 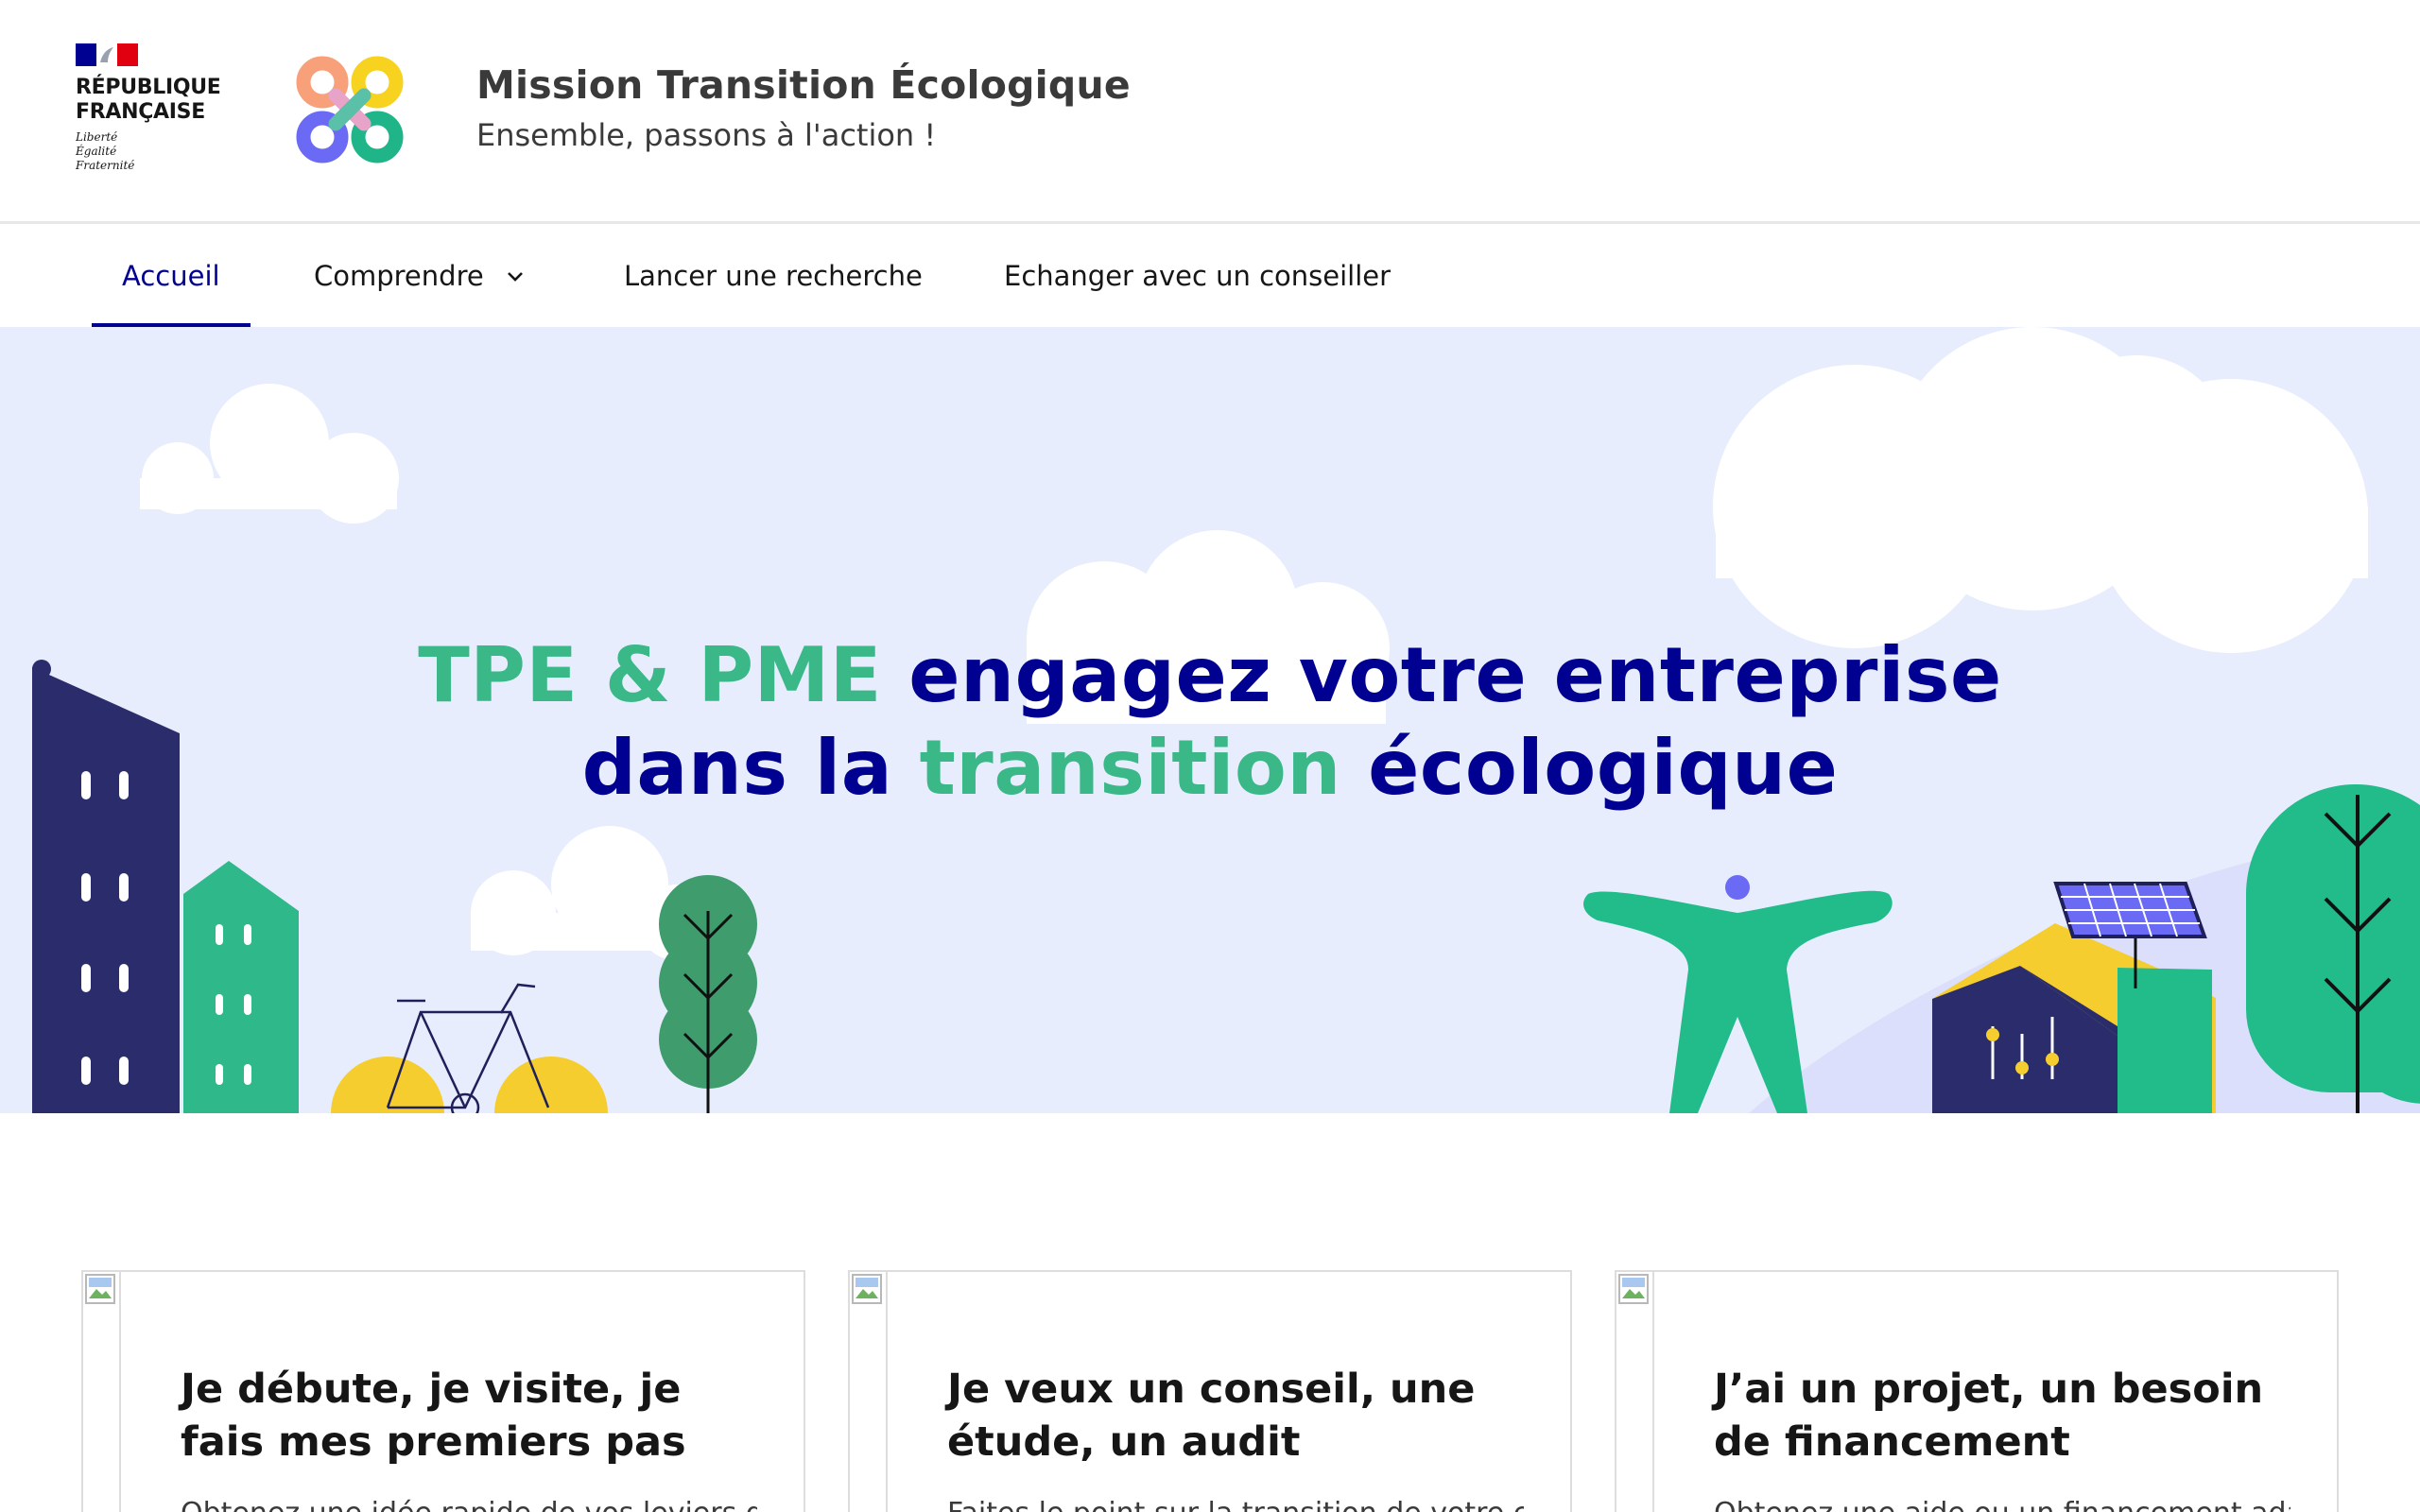 What do you see at coordinates (1589, 768) in the screenshot?
I see `hero-line2-end: écologique` at bounding box center [1589, 768].